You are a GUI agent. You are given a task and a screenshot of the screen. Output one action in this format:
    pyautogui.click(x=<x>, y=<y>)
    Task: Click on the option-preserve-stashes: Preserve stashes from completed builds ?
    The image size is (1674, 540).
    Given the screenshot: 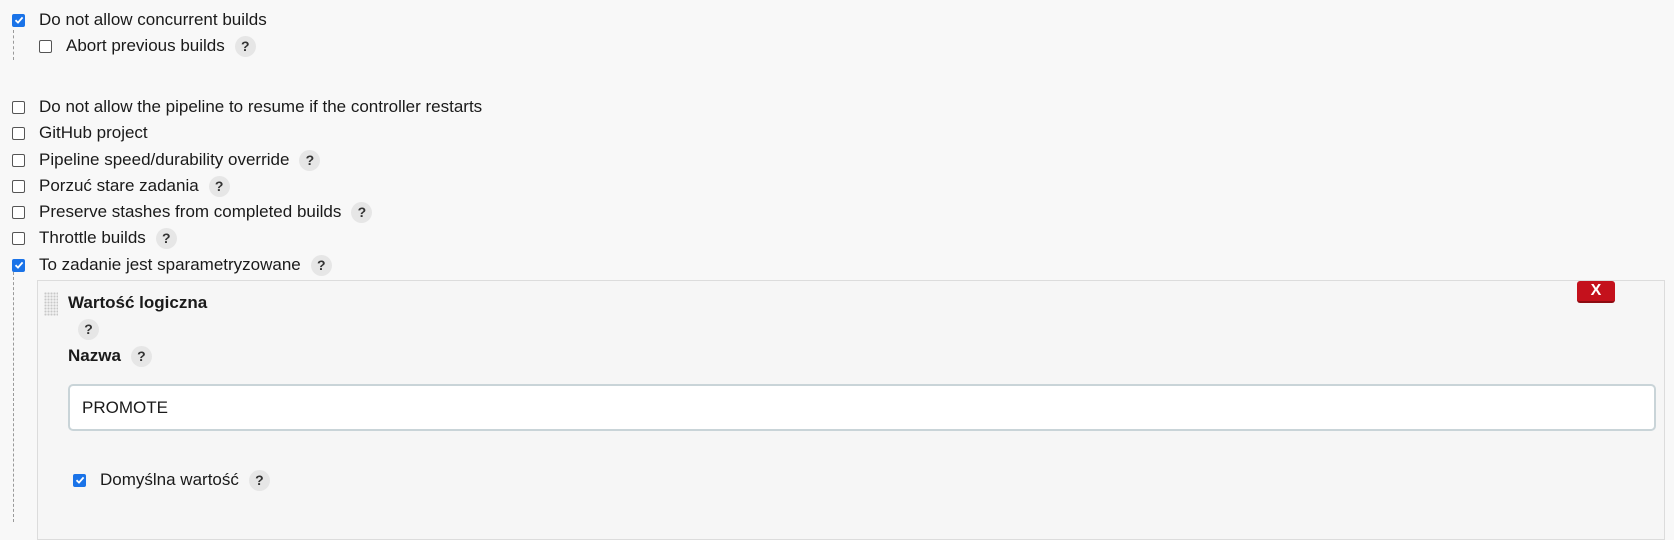 What is the action you would take?
    pyautogui.click(x=192, y=212)
    